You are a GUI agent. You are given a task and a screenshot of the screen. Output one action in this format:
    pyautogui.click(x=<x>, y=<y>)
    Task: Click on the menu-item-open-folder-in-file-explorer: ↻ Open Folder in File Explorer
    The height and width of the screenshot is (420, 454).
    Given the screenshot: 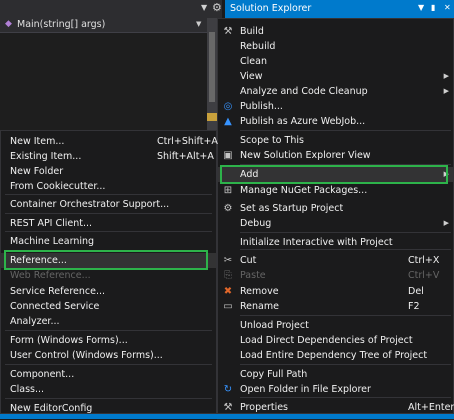 What is the action you would take?
    pyautogui.click(x=335, y=389)
    